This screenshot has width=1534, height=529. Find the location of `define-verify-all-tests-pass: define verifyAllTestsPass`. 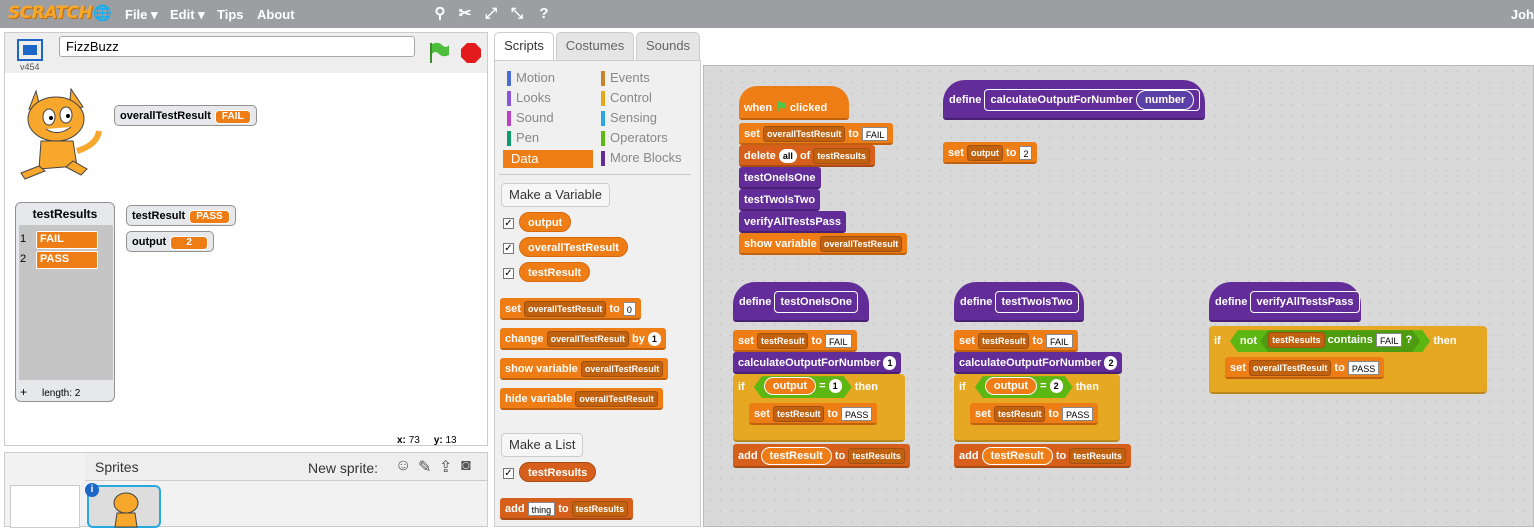

define-verify-all-tests-pass: define verifyAllTestsPass is located at coordinates (1285, 302).